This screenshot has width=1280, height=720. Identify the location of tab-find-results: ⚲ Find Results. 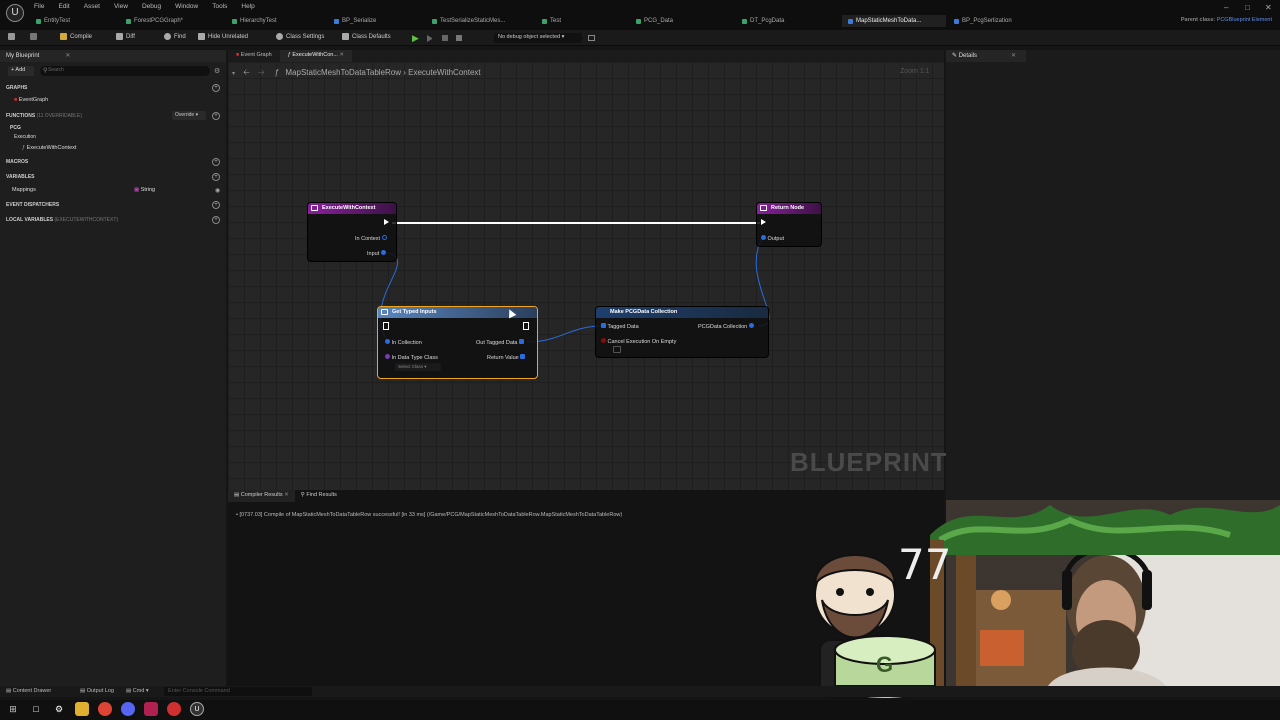
(319, 496).